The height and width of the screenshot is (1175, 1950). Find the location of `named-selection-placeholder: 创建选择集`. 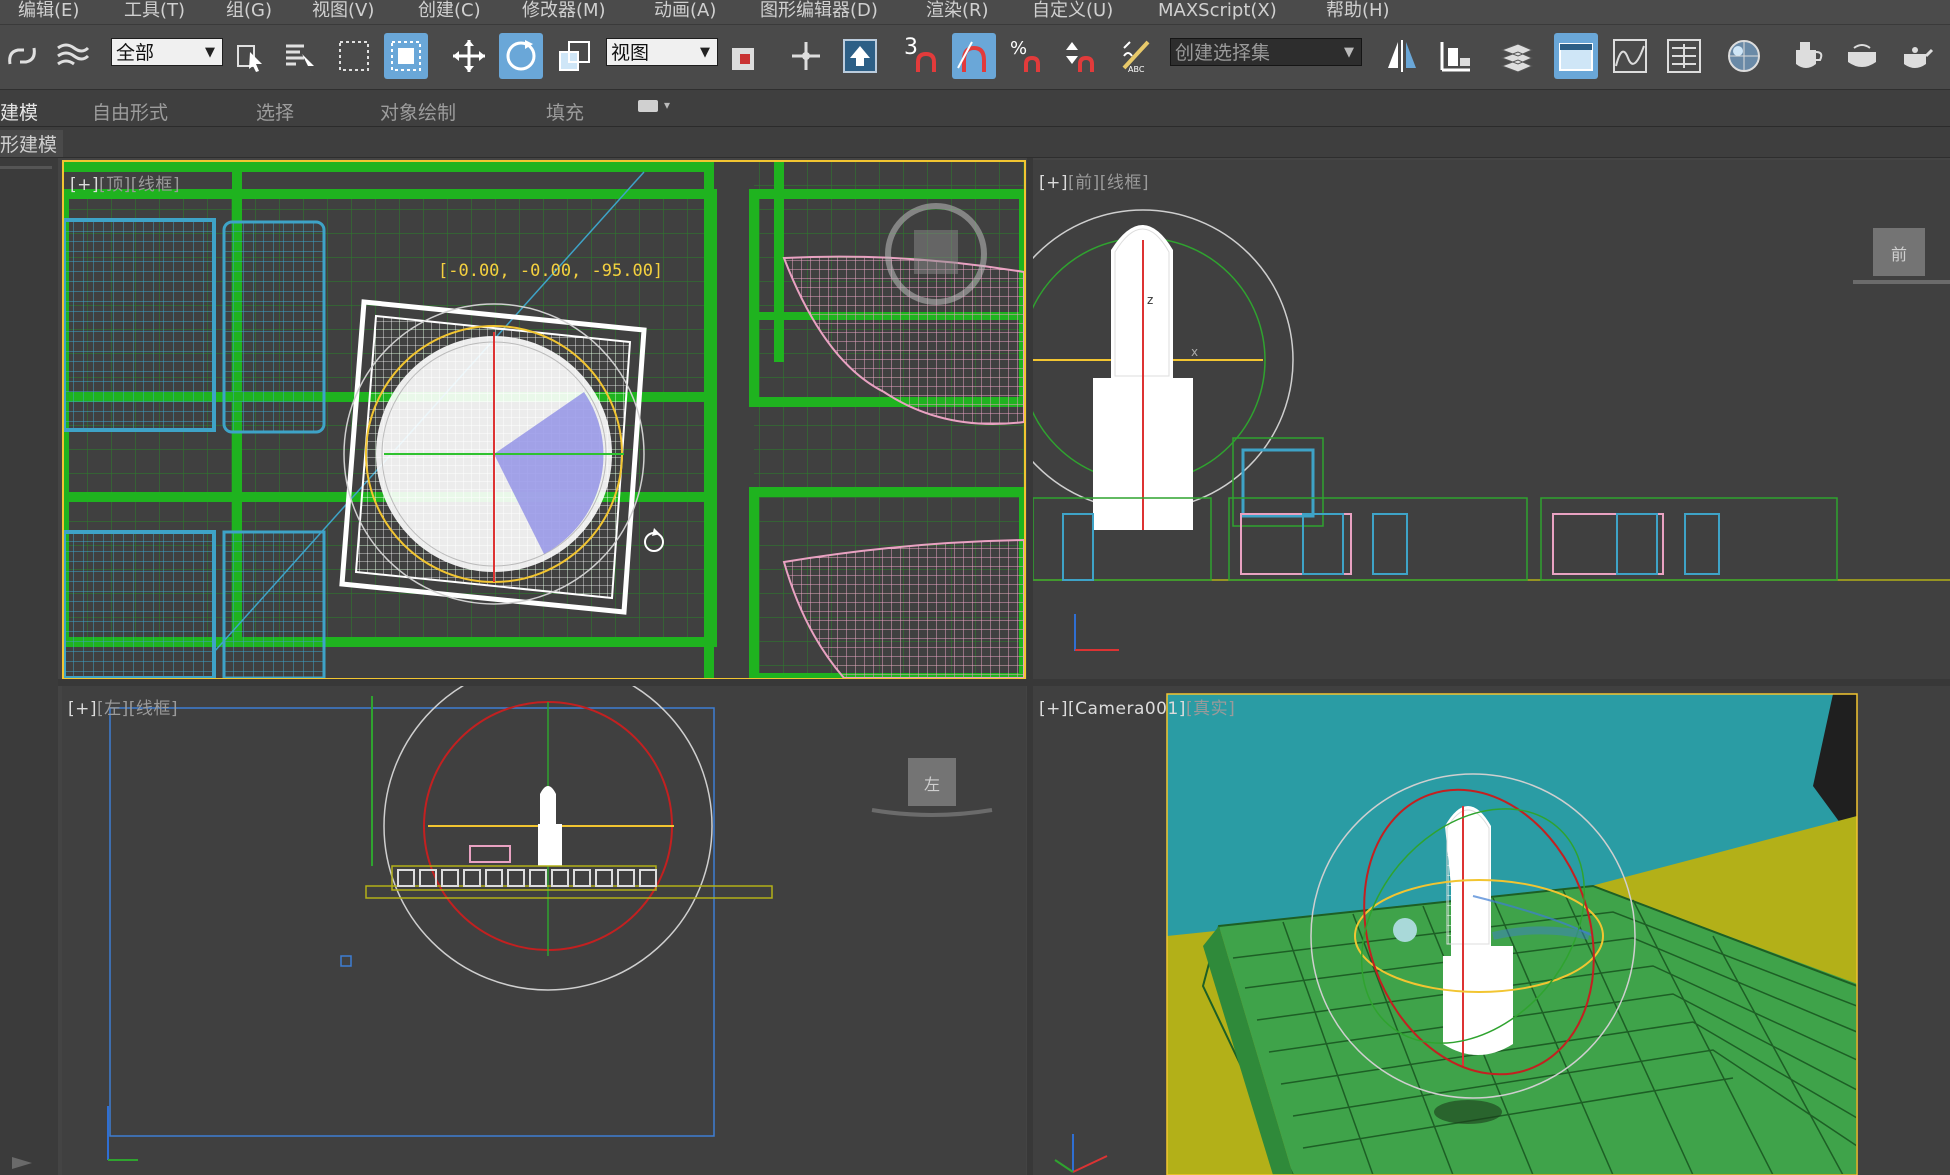

named-selection-placeholder: 创建选择集 is located at coordinates (1223, 53).